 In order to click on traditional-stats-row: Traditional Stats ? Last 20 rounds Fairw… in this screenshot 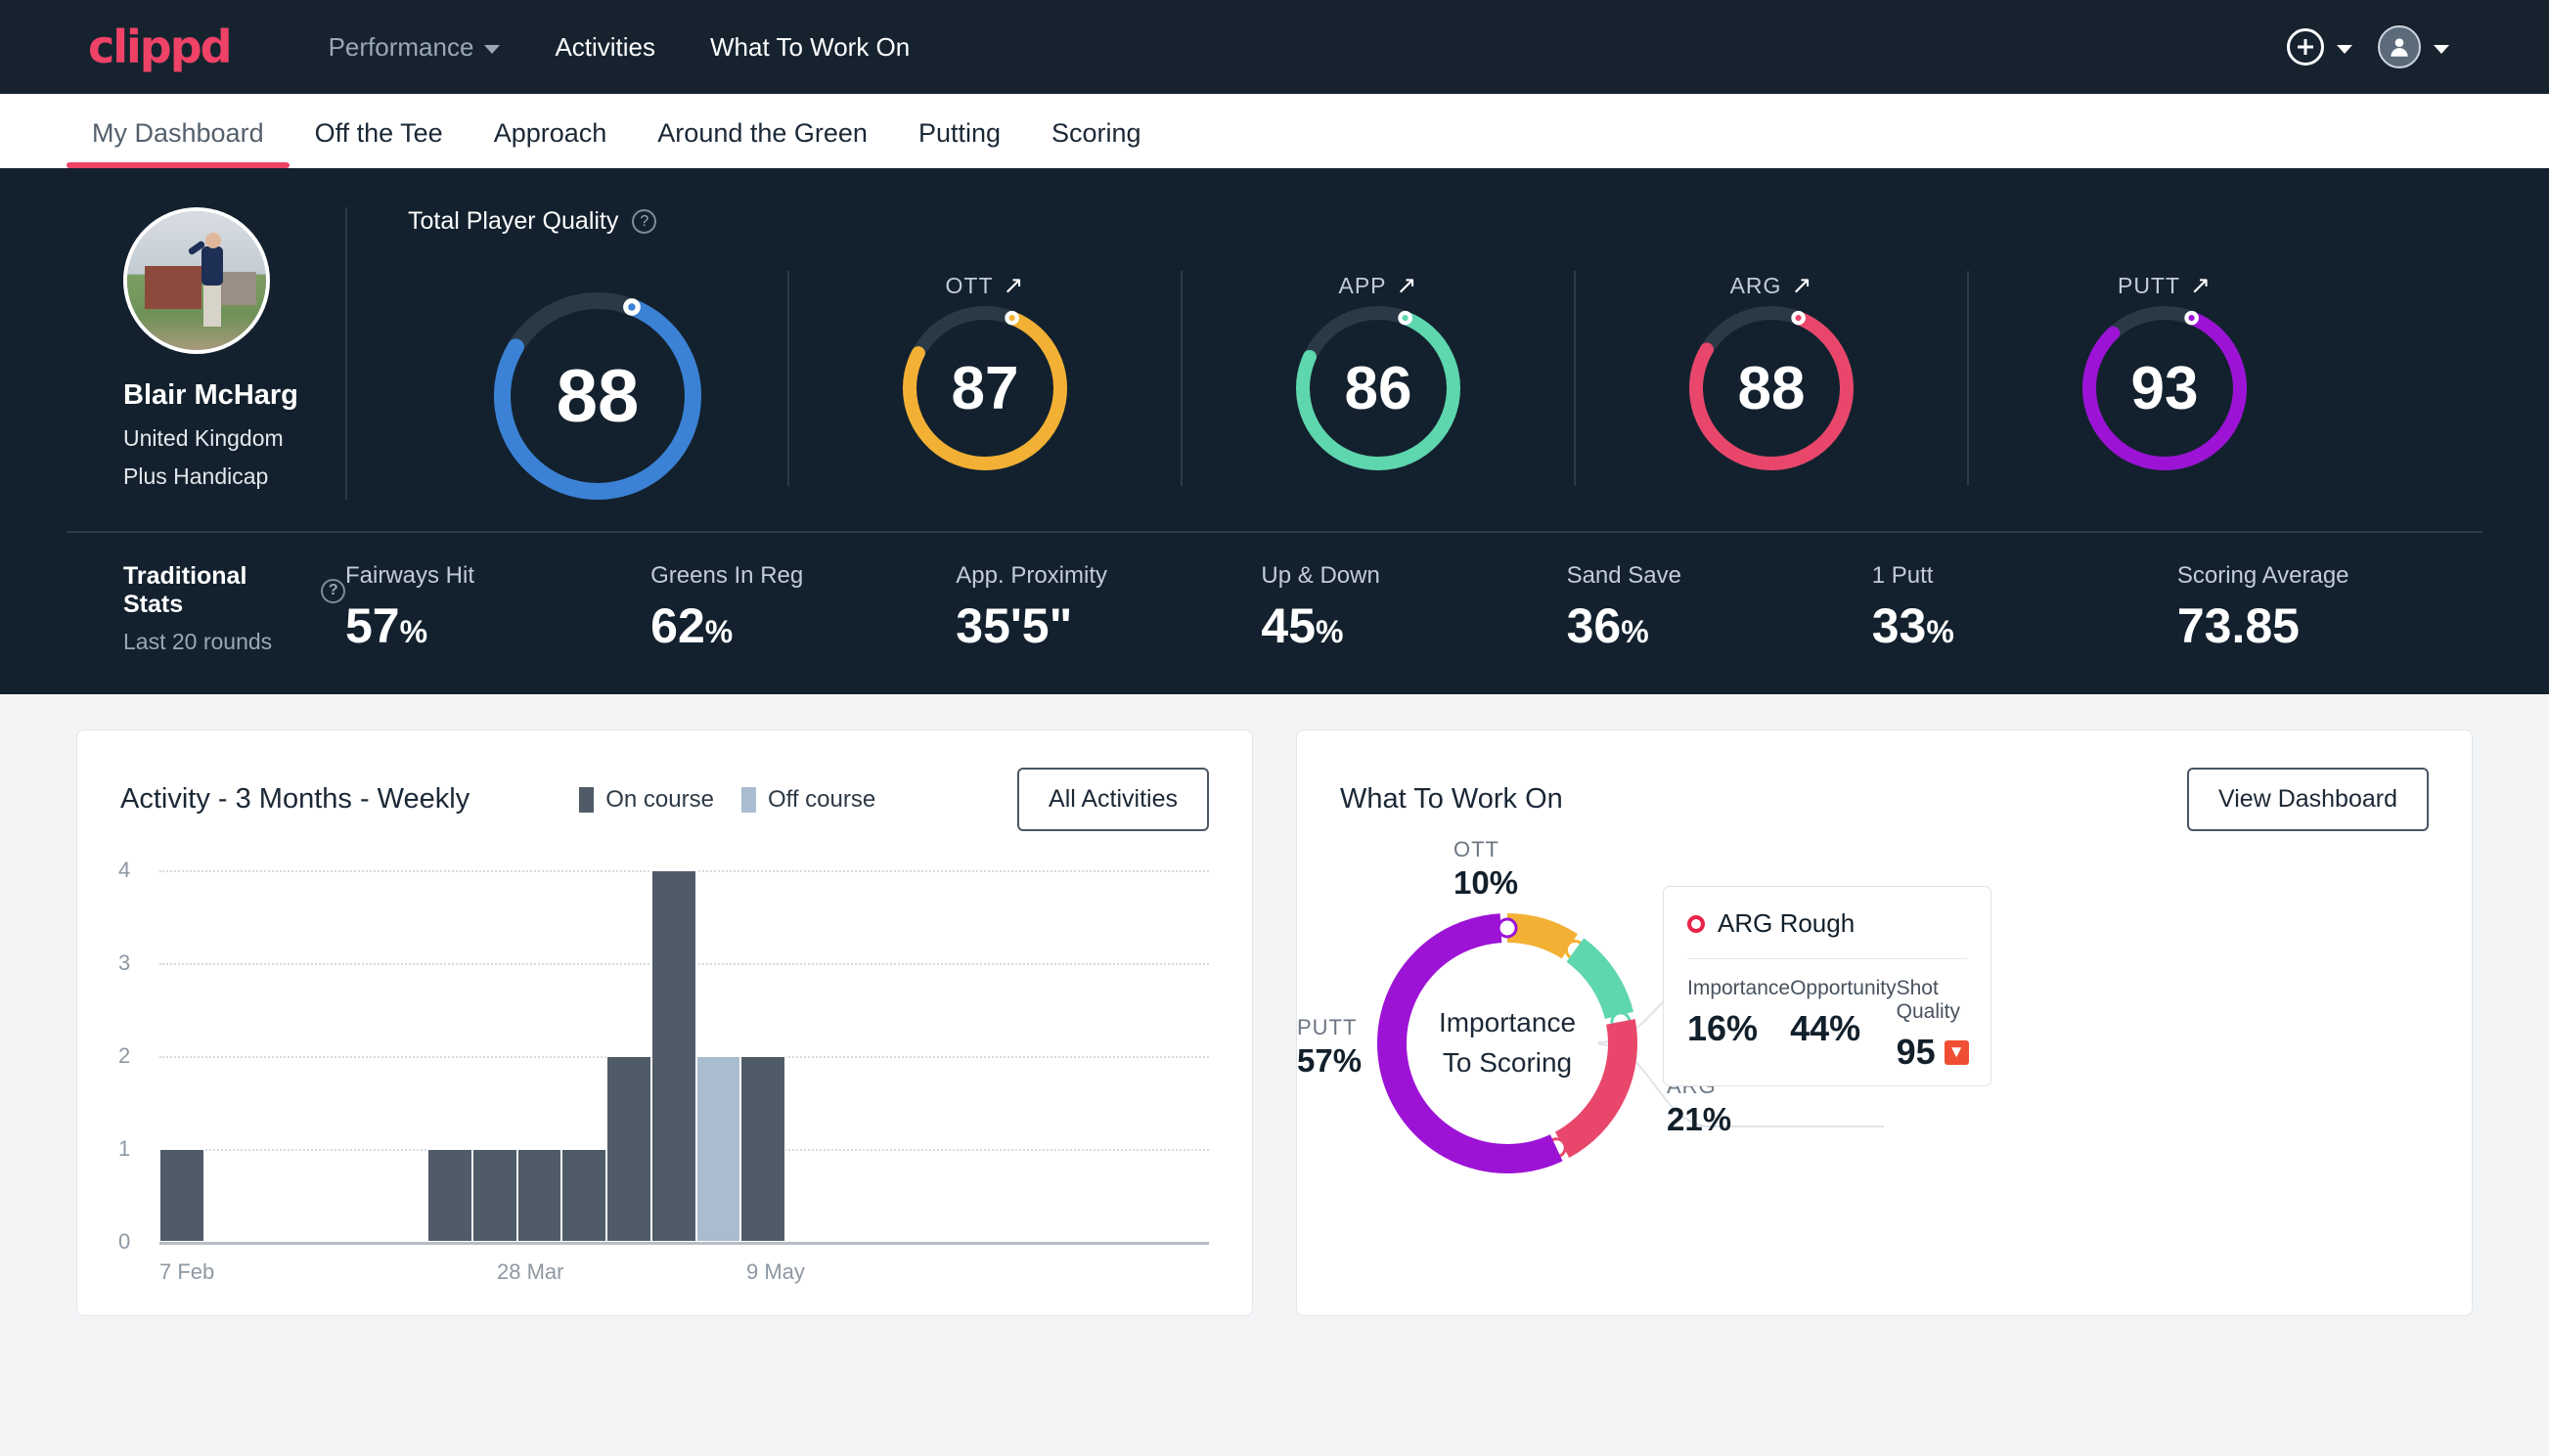, I will do `click(1274, 594)`.